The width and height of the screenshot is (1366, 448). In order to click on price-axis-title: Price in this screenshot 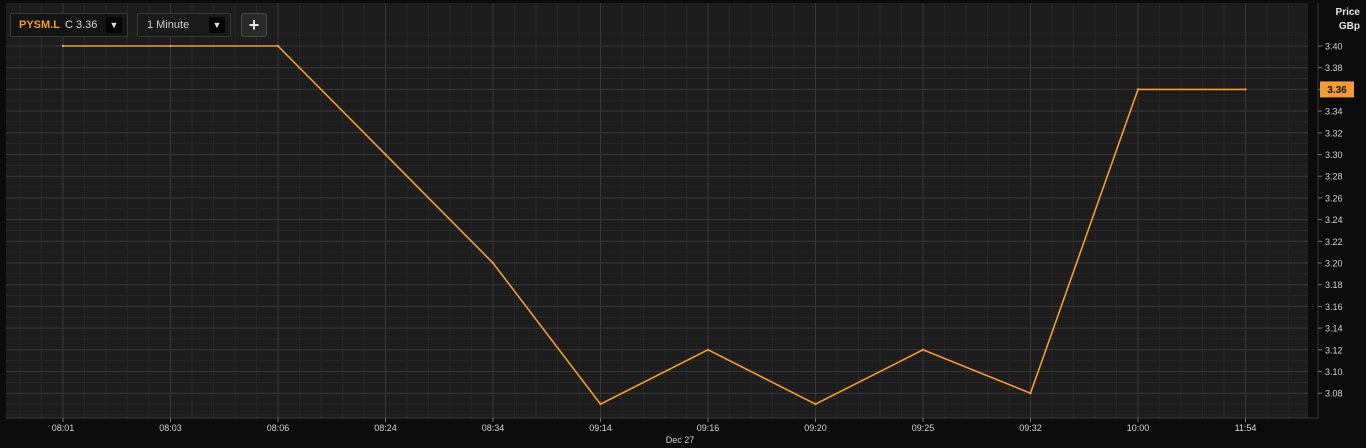, I will do `click(1347, 12)`.